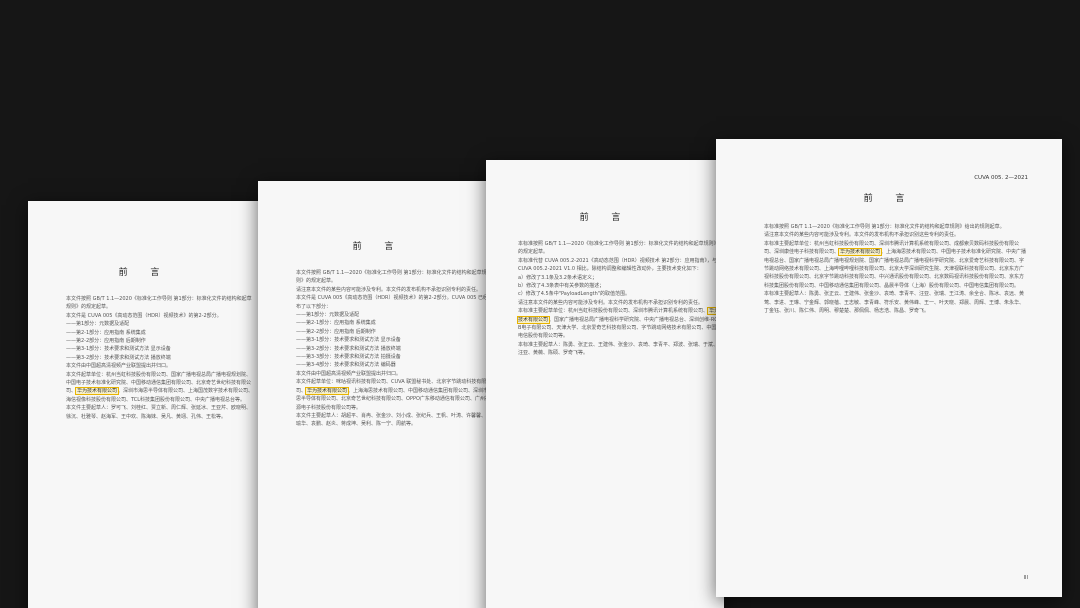 Image resolution: width=1080 pixels, height=608 pixels. Describe the element at coordinates (1001, 178) in the screenshot. I see `page-header-code: CUVA 005. 2—2021` at that location.